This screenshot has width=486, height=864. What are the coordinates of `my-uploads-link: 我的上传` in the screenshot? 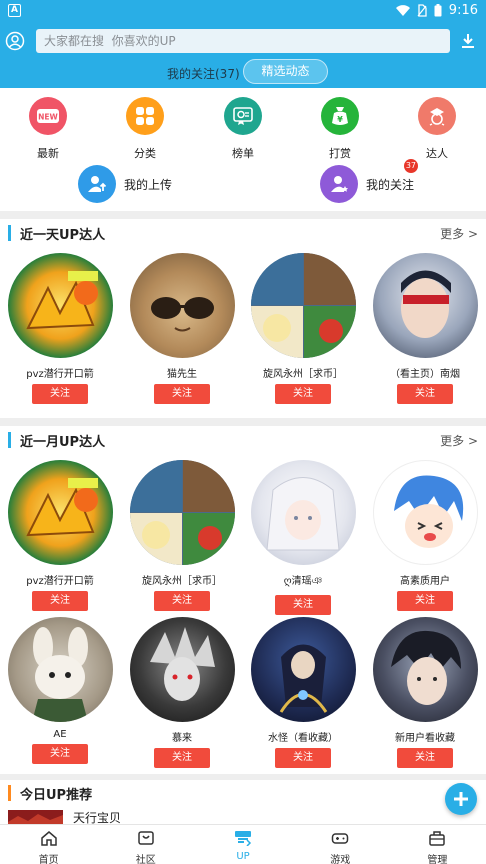 It's located at (125, 184).